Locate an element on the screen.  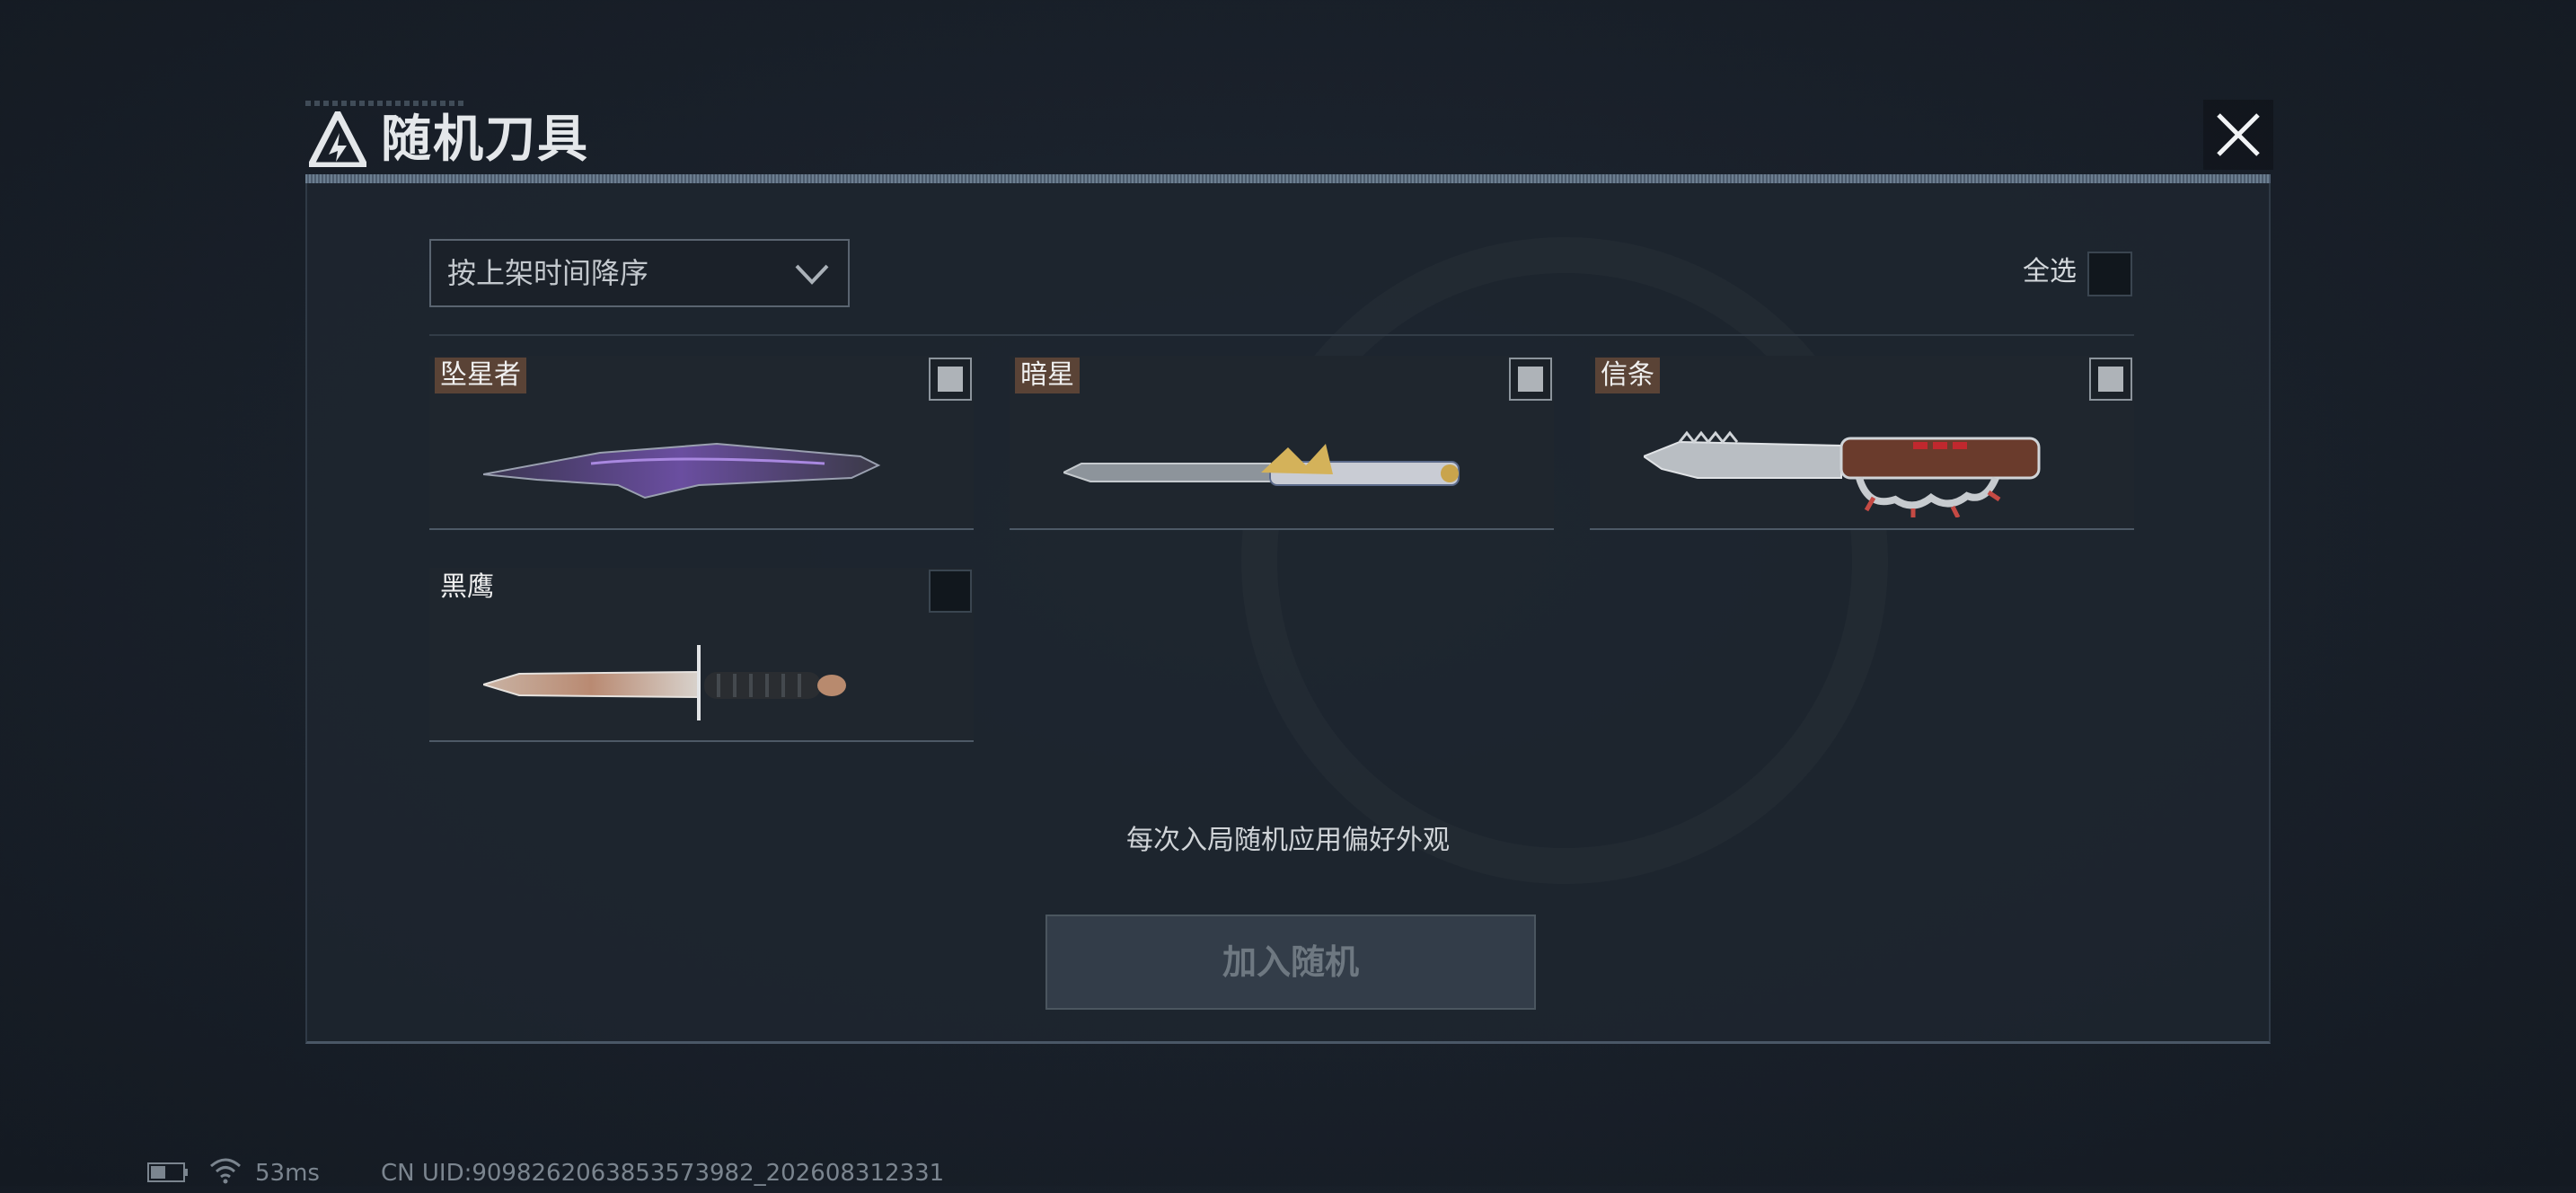
combat-dagger-image is located at coordinates (664, 682).